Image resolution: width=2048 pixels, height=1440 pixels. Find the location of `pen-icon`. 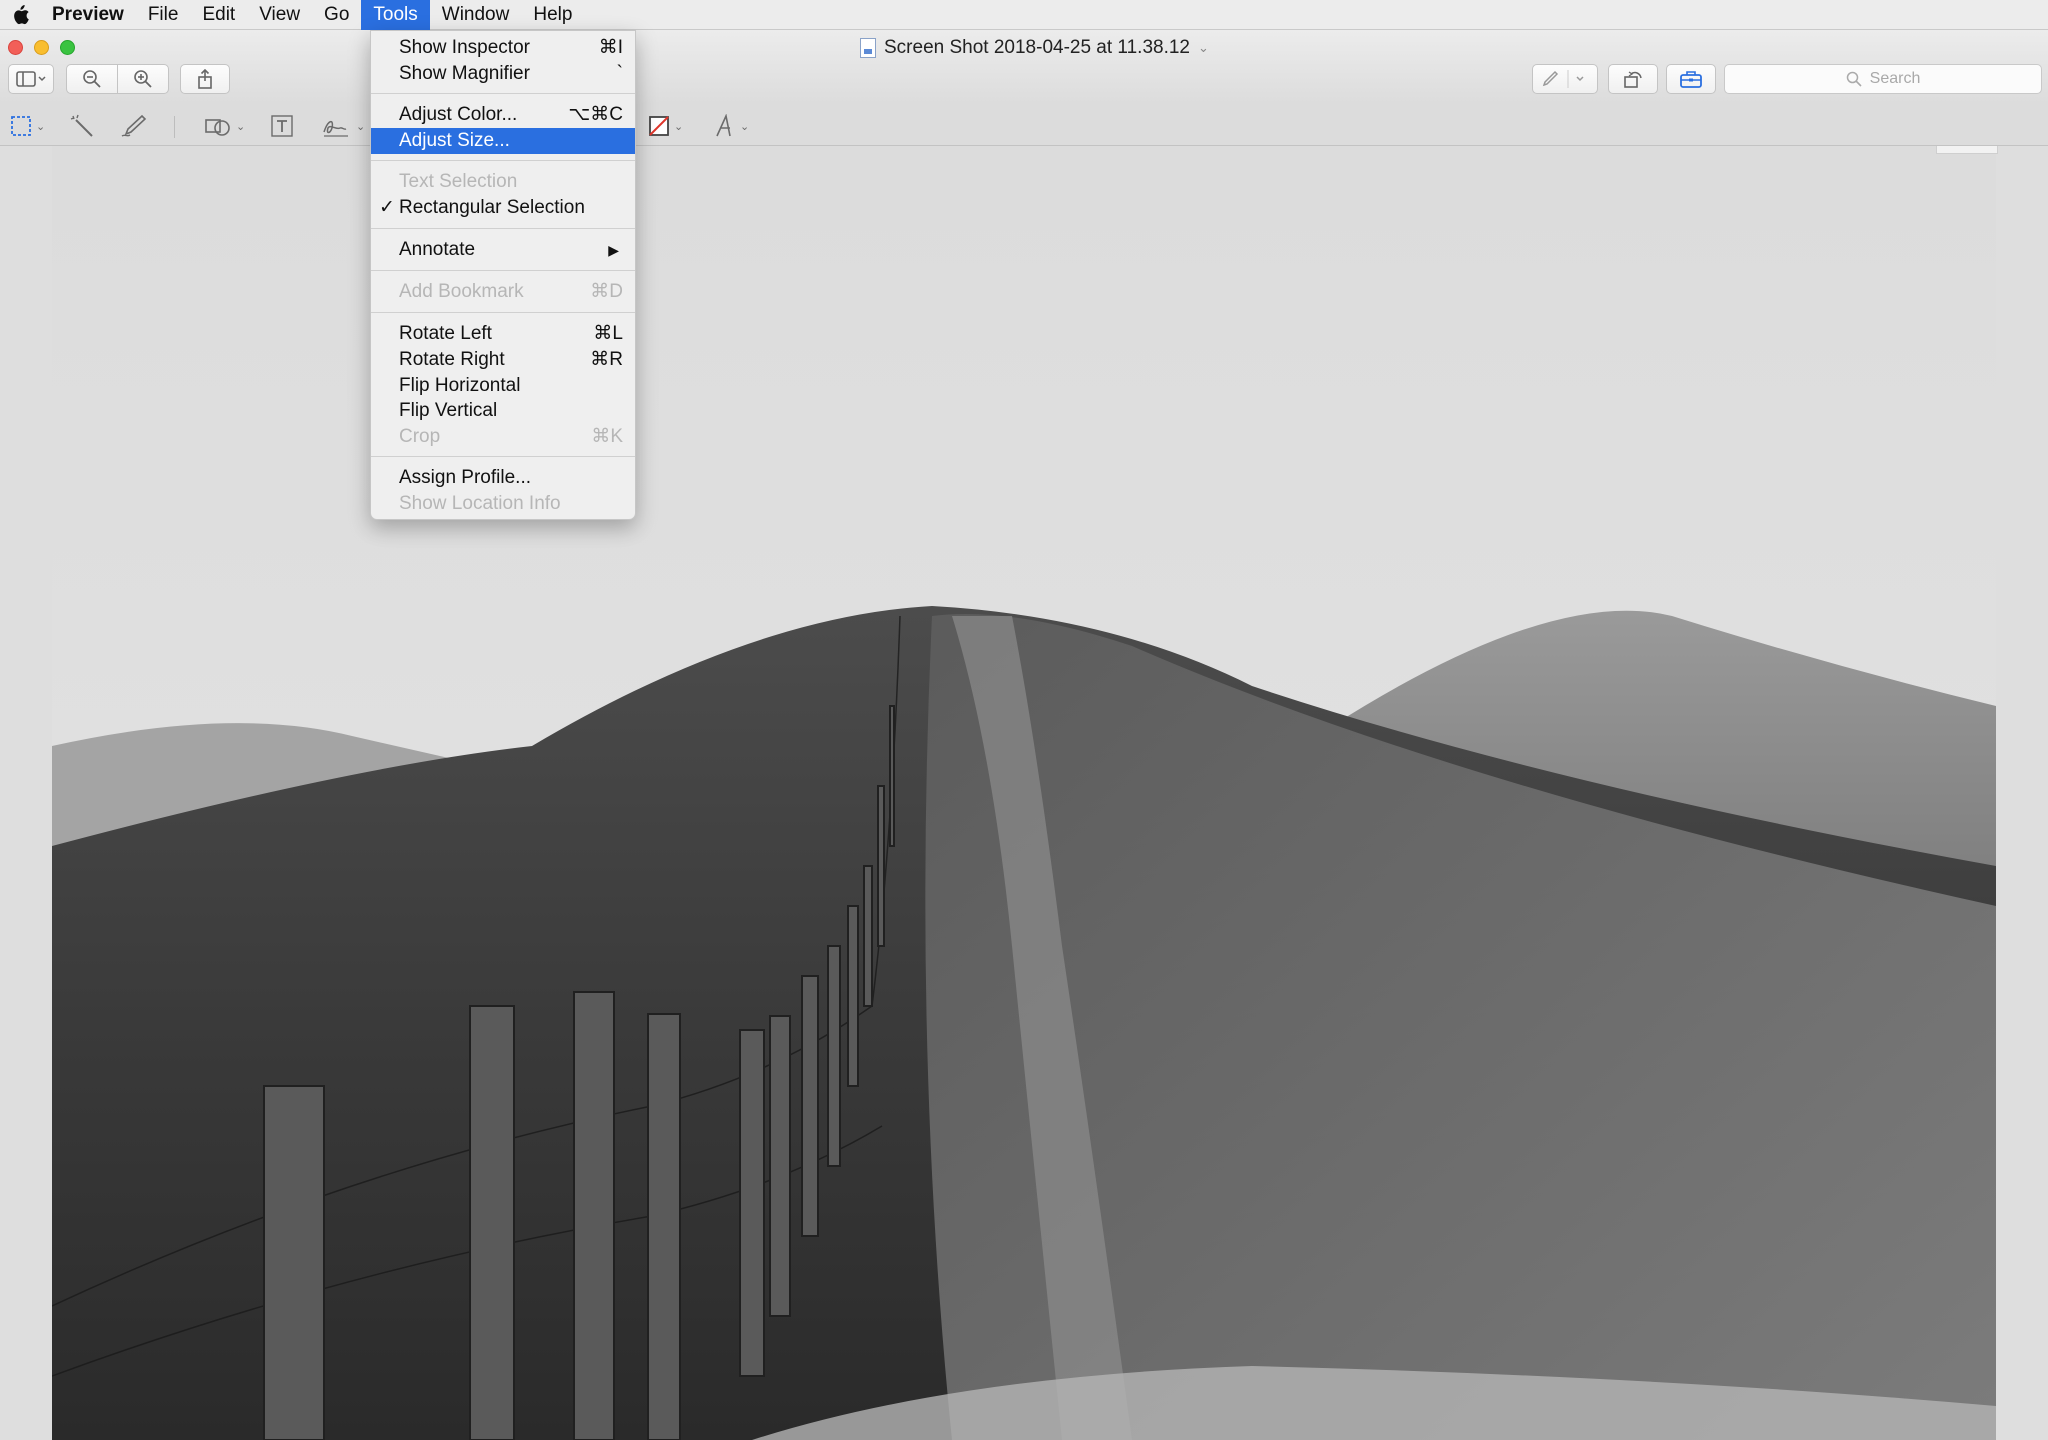

pen-icon is located at coordinates (1563, 79).